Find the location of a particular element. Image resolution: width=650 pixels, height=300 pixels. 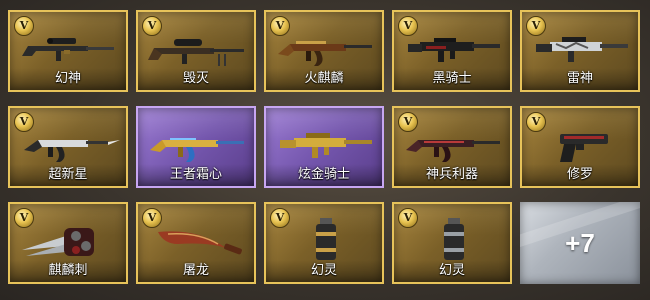

more-items-button: +7 is located at coordinates (580, 243).